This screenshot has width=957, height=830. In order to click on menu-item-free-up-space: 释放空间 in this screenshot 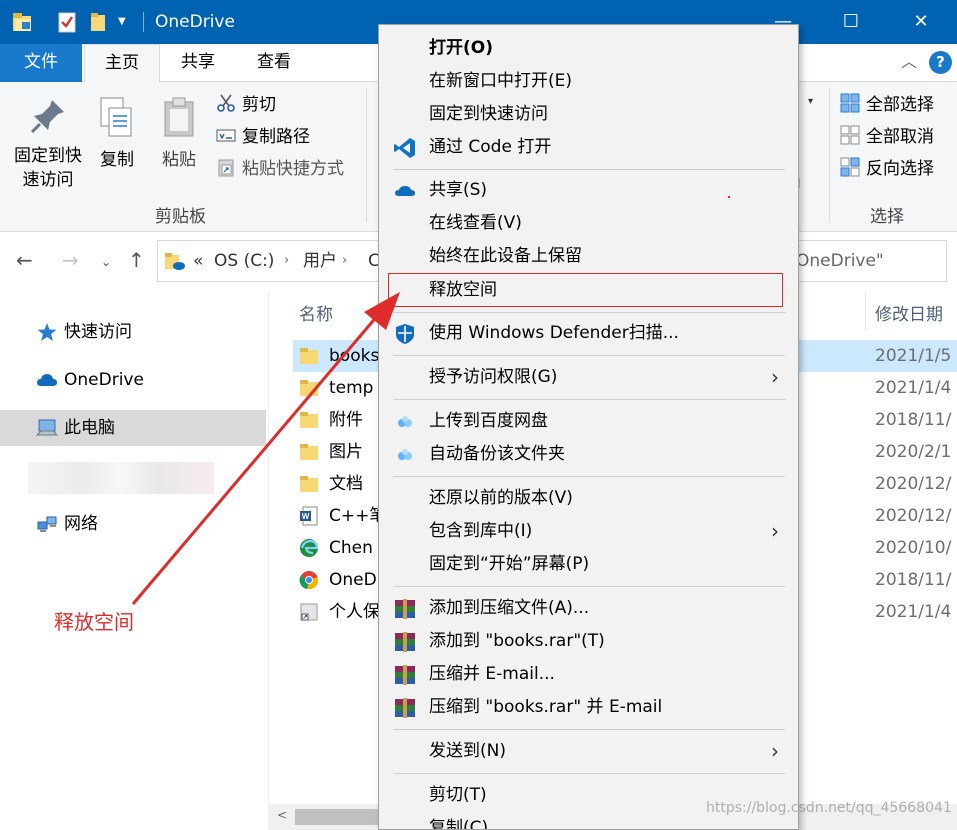, I will do `click(588, 290)`.